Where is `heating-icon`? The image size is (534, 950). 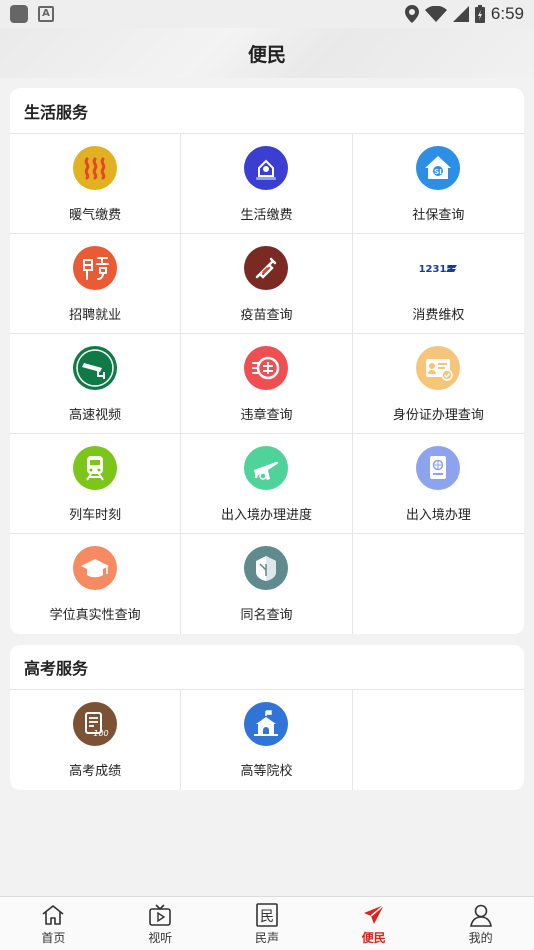
heating-icon is located at coordinates (95, 168).